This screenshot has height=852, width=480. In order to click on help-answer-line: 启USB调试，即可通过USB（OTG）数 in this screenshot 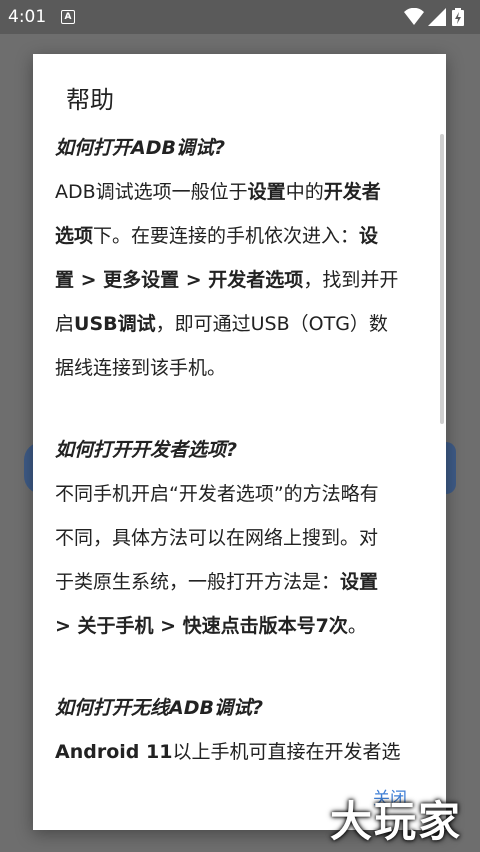, I will do `click(241, 324)`.